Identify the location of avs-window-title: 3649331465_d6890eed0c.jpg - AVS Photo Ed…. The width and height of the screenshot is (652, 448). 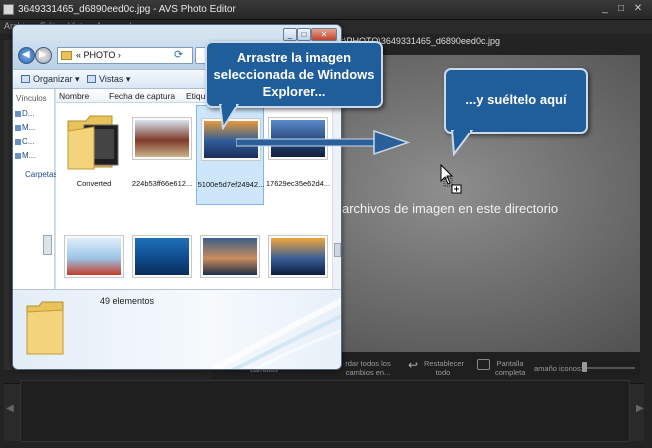
(127, 9).